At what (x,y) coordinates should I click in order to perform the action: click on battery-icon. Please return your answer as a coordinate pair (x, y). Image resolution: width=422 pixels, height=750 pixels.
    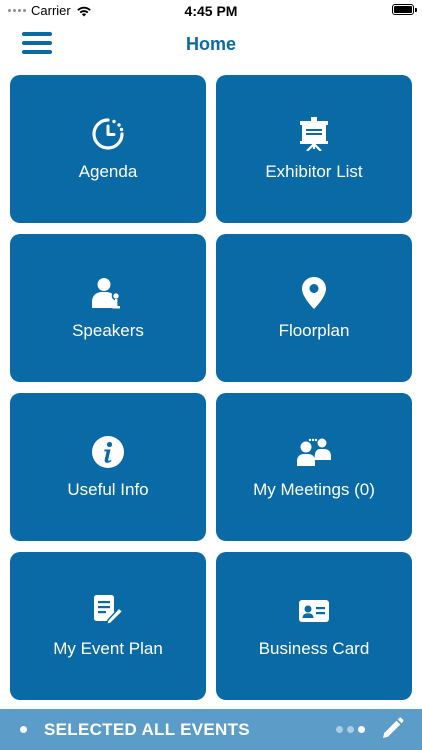
    Looking at the image, I should click on (404, 9).